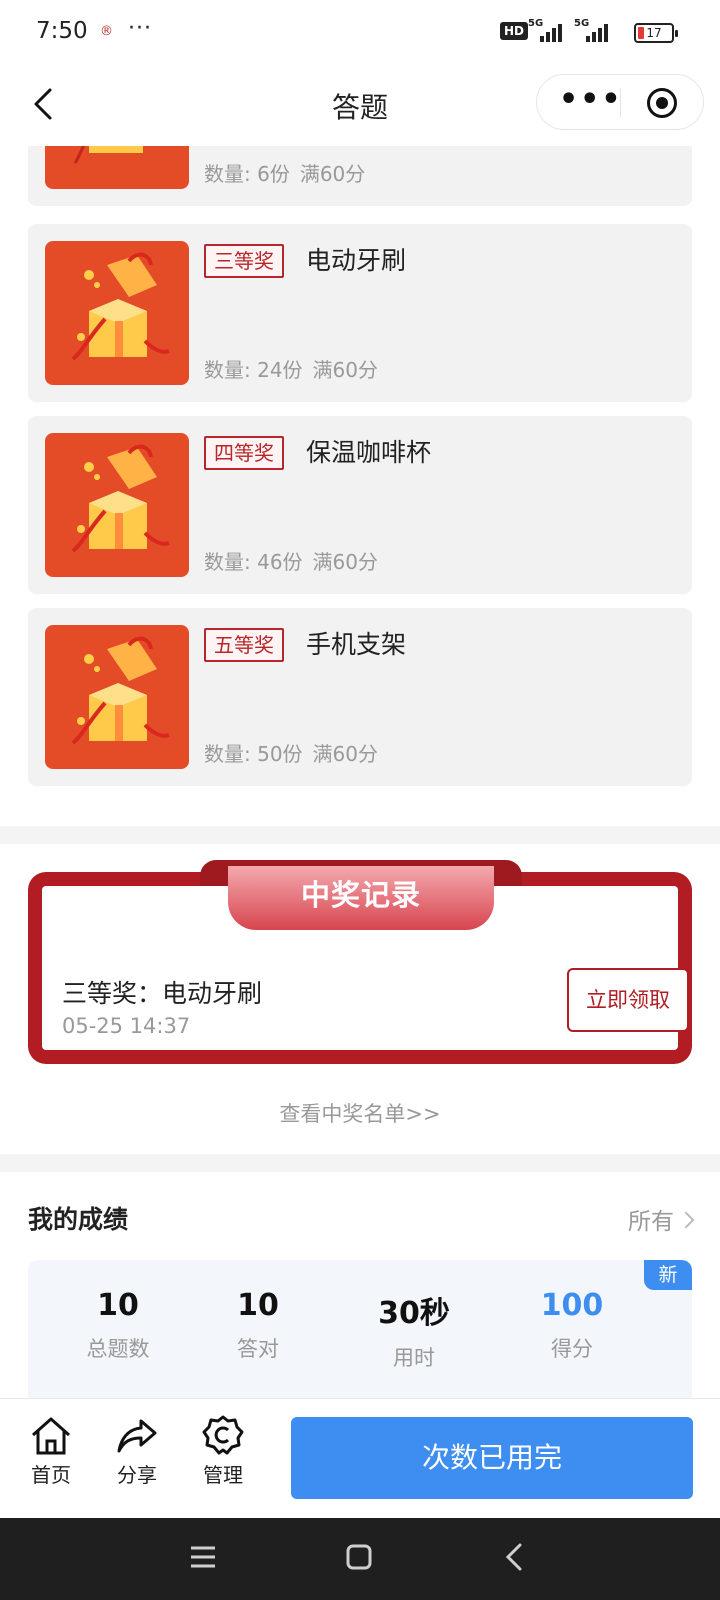  I want to click on prize-quantity: 数量: 46份, so click(253, 562).